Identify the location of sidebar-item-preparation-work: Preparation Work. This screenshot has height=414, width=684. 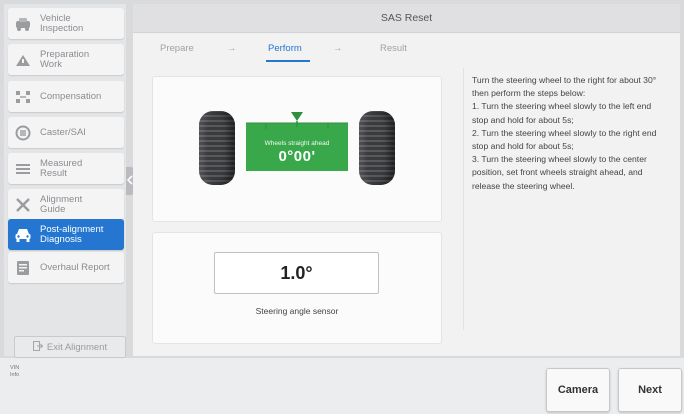
(66, 59).